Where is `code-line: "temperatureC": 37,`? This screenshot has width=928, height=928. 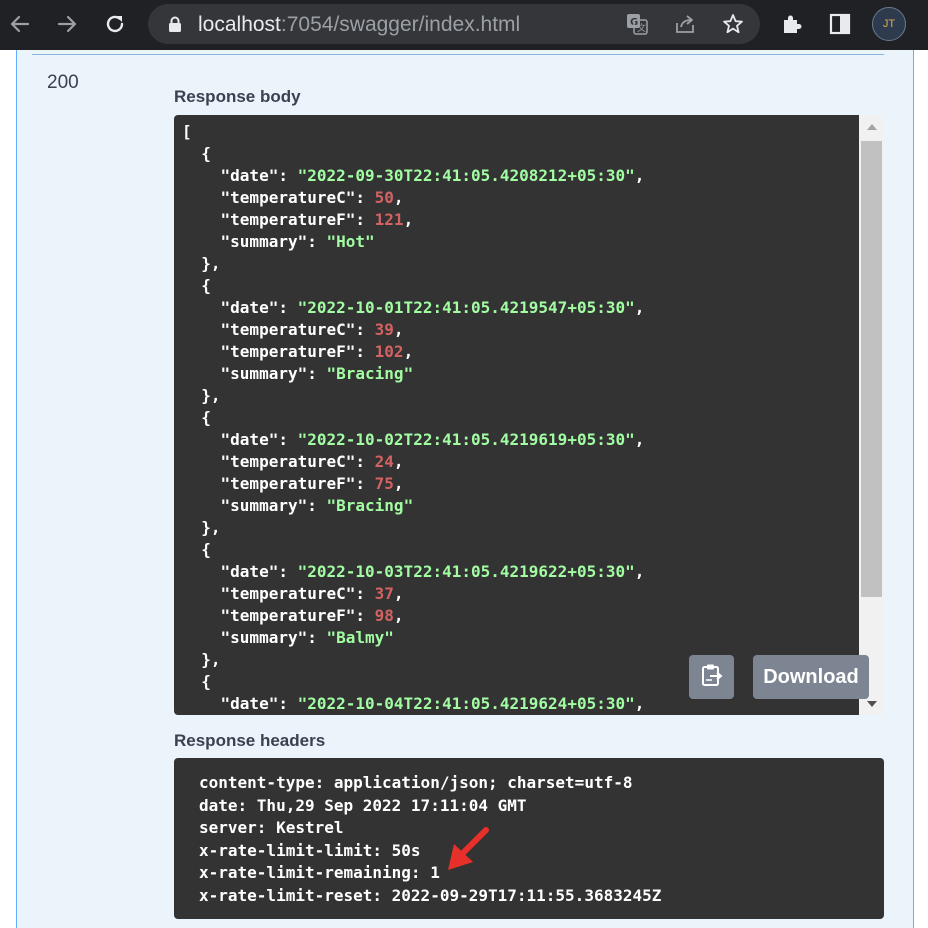 code-line: "temperatureC": 37, is located at coordinates (293, 593).